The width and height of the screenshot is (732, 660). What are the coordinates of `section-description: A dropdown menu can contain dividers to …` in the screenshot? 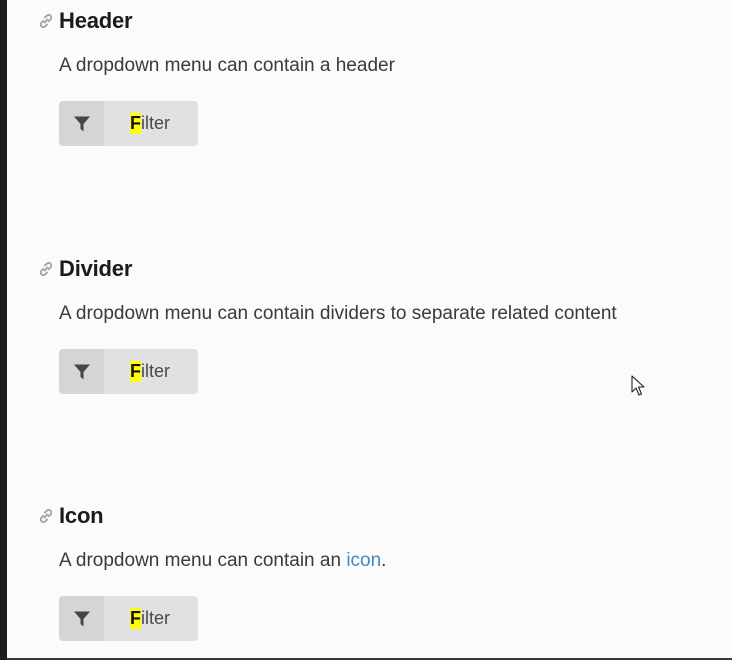 It's located at (338, 313).